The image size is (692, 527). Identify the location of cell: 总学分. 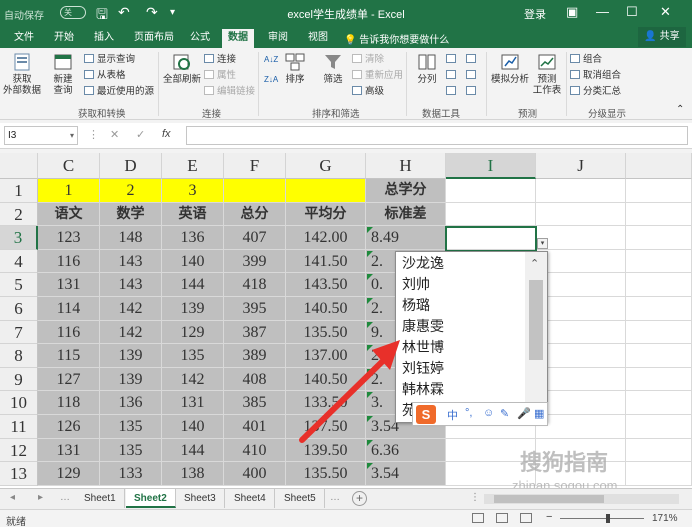
(406, 191).